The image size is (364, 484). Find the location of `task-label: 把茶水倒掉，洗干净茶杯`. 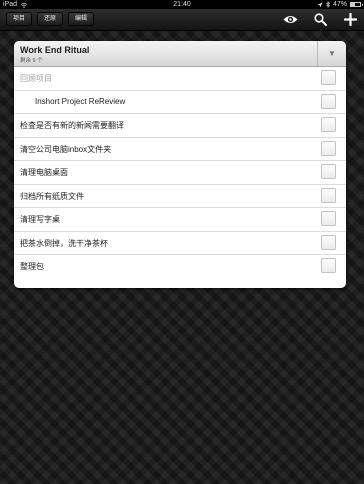

task-label: 把茶水倒掉，洗干净茶杯 is located at coordinates (64, 243).